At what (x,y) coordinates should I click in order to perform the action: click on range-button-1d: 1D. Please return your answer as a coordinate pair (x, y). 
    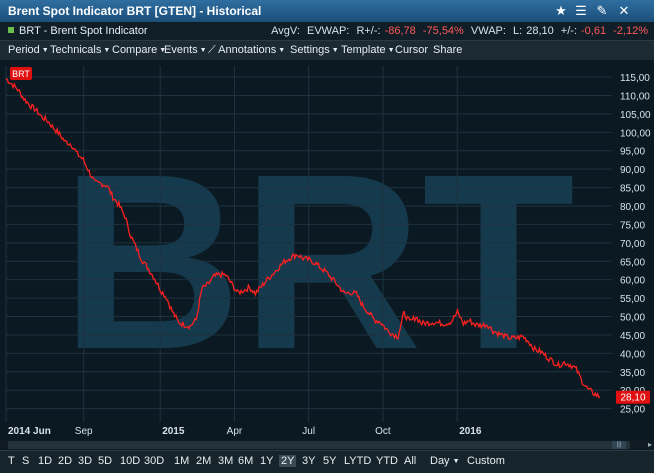
    Looking at the image, I should click on (45, 461).